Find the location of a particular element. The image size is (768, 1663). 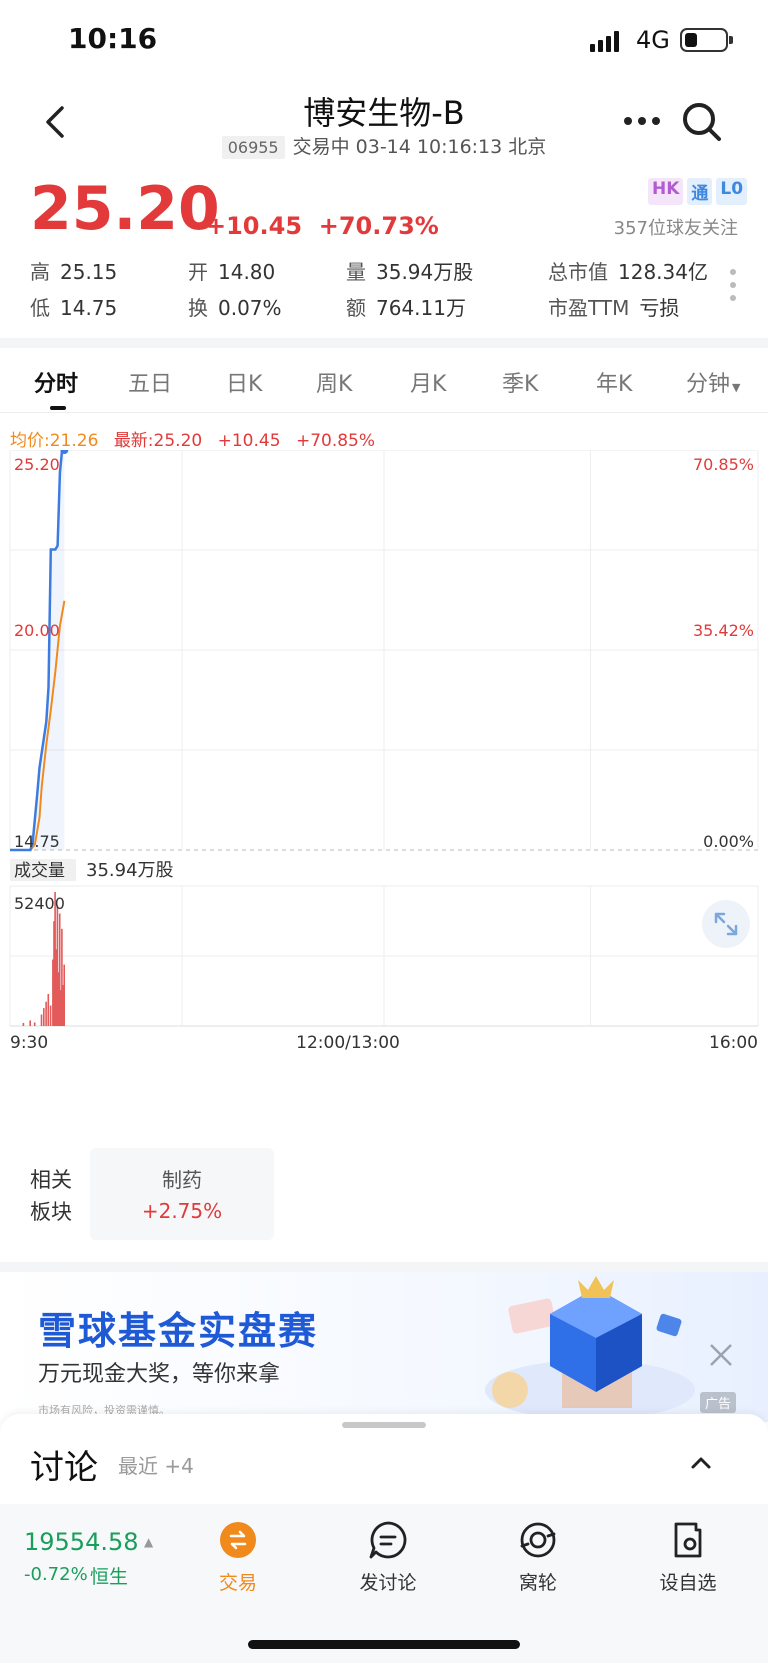

diamond-trophy-icon is located at coordinates (590, 1348).